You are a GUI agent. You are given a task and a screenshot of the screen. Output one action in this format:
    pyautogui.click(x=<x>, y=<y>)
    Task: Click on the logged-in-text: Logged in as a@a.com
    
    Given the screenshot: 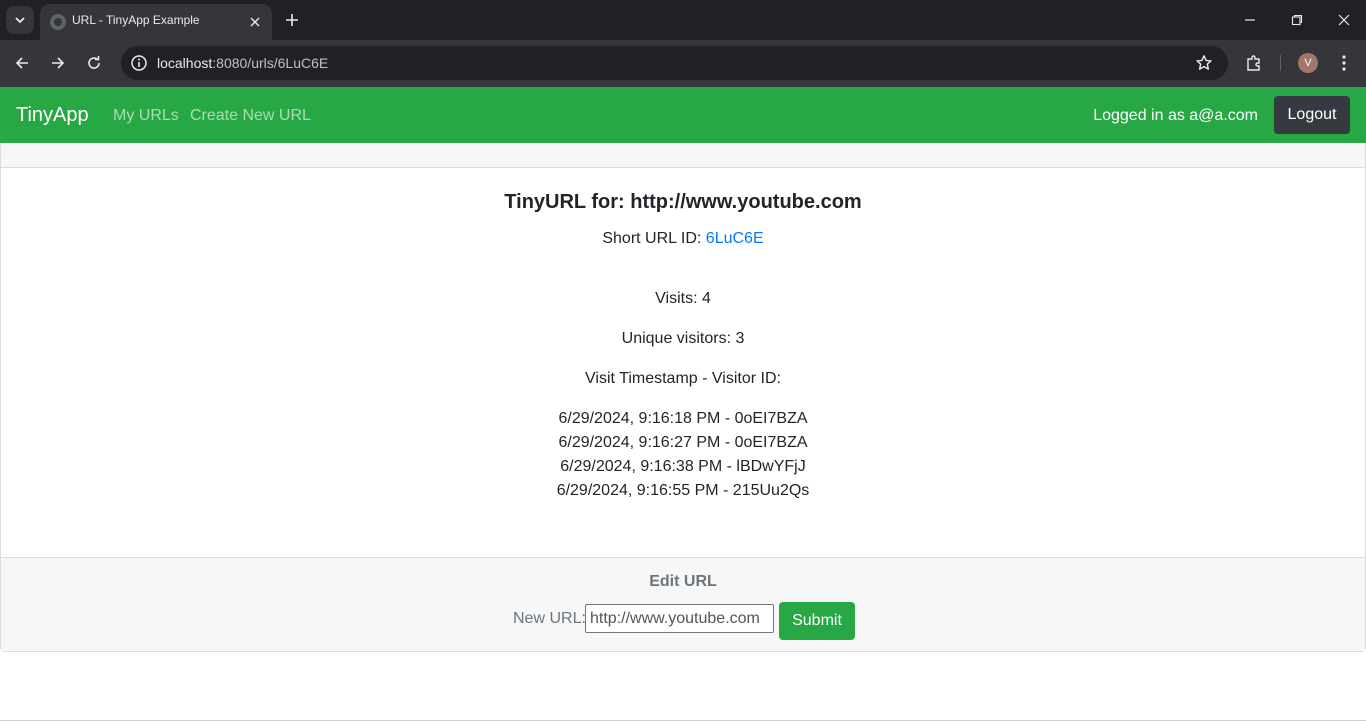 What is the action you would take?
    pyautogui.click(x=1175, y=115)
    